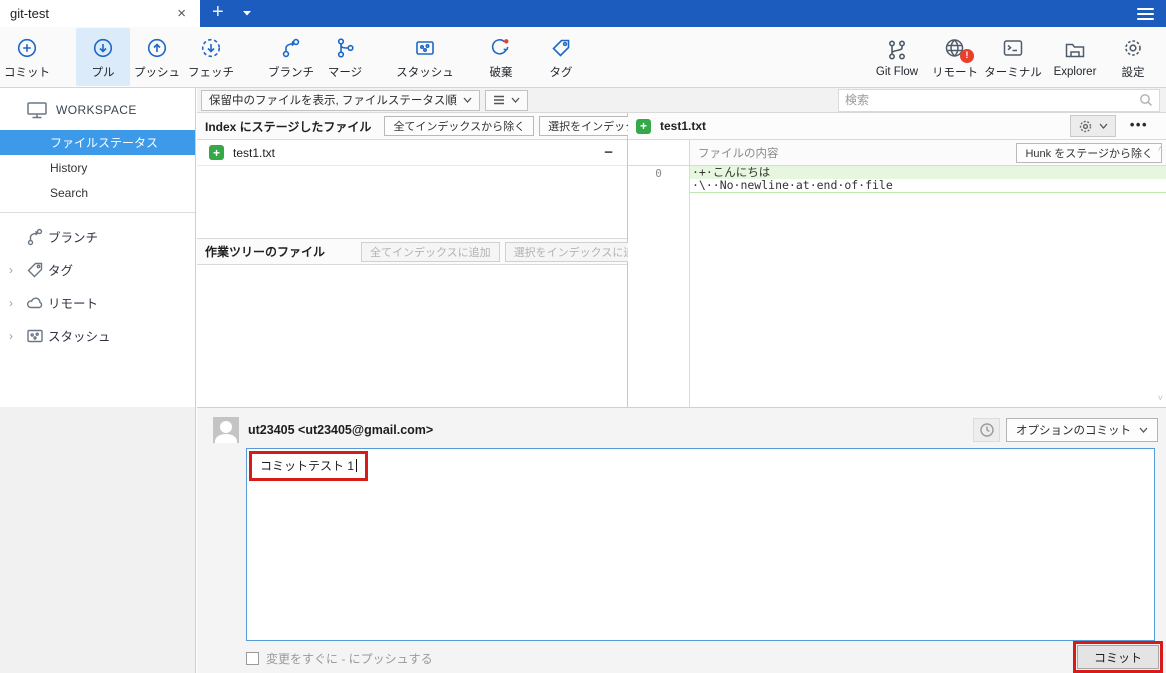 This screenshot has height=673, width=1166. Describe the element at coordinates (928, 185) in the screenshot. I see `diff-eof-line: ·\··No·newline·at·end·of·file` at that location.